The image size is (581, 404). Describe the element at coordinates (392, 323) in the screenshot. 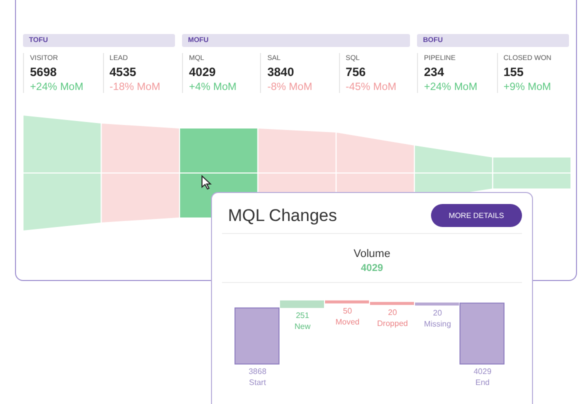

I see `bar-category-label: Dropped` at that location.